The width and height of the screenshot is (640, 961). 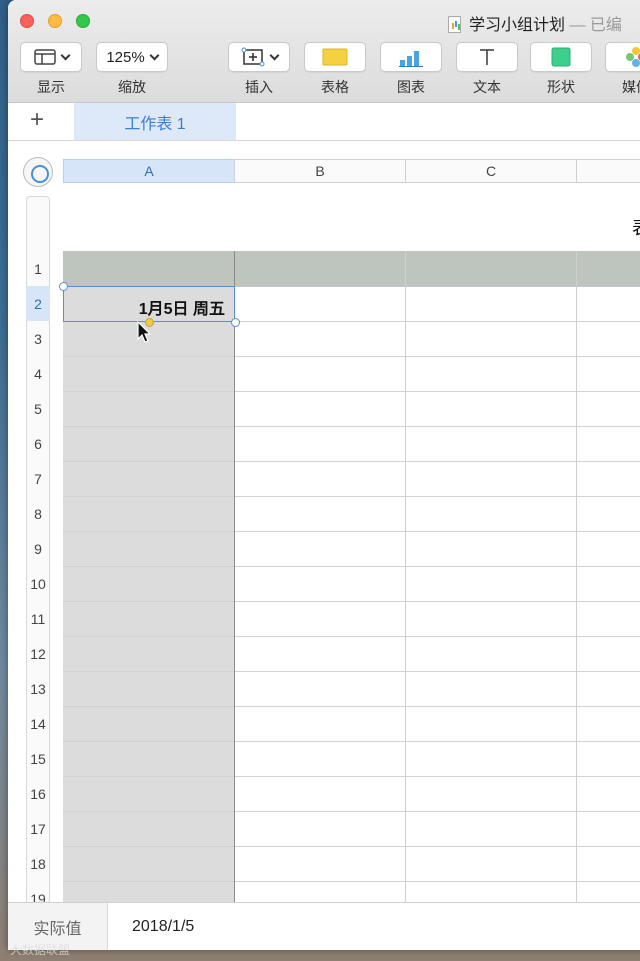 What do you see at coordinates (155, 121) in the screenshot?
I see `tab-sheet-1: 工作表 1` at bounding box center [155, 121].